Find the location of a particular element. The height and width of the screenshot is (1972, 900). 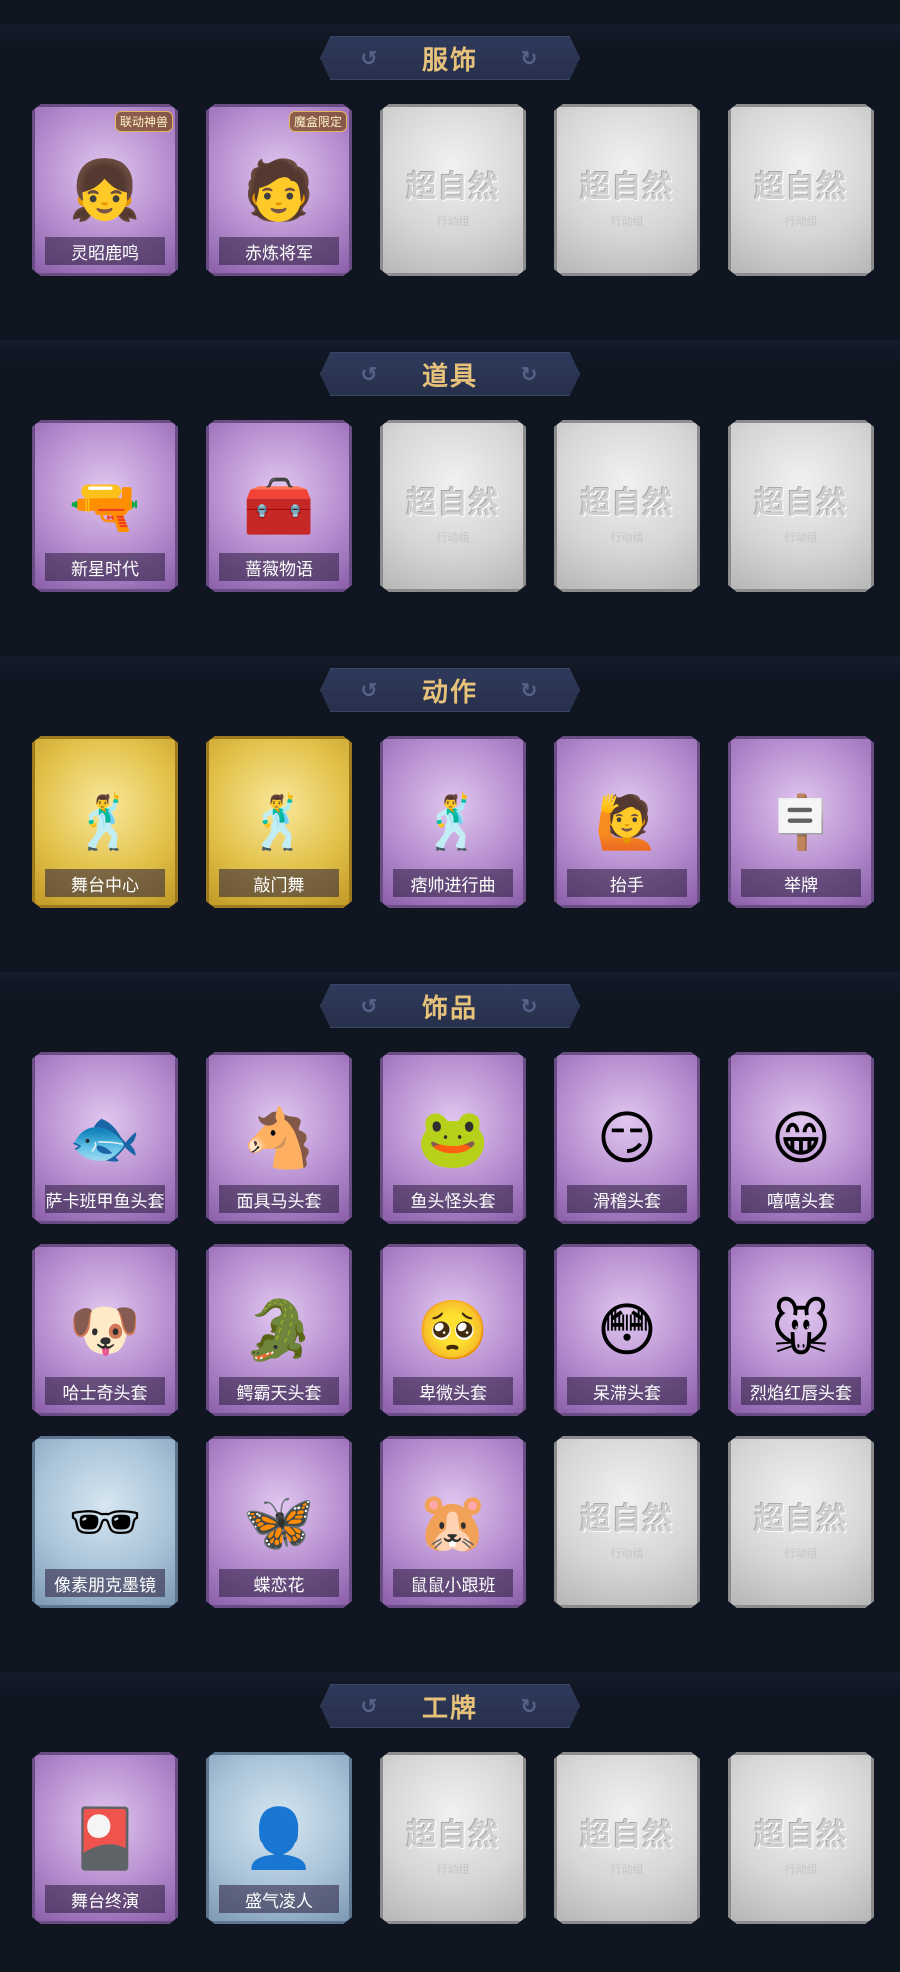

item-card: 🐭 烈焰红唇头套 is located at coordinates (801, 1330).